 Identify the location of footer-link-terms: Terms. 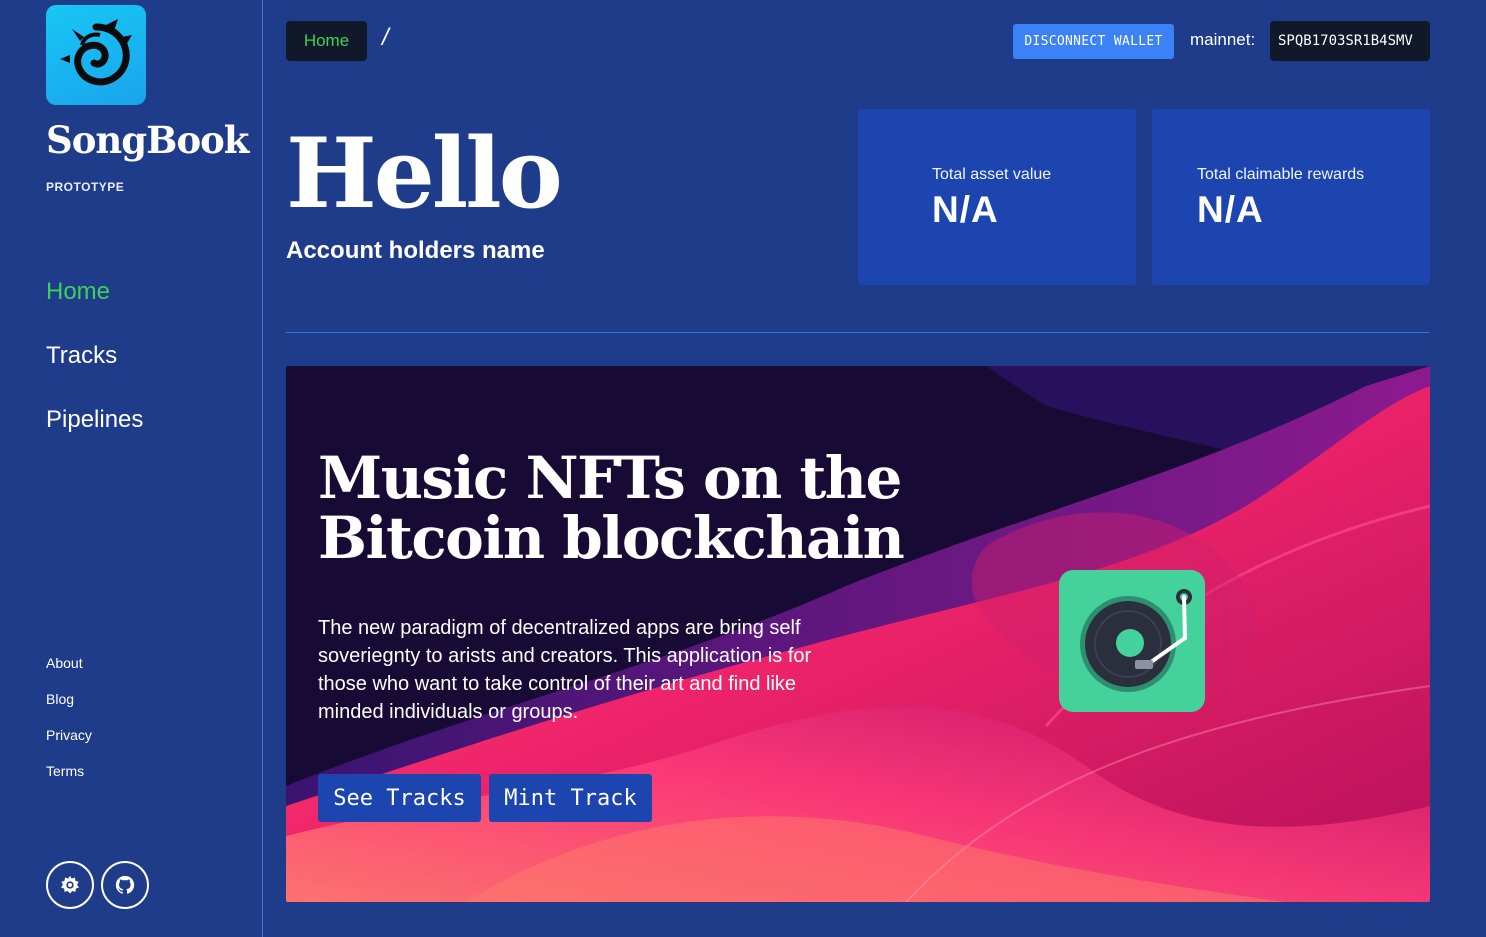
(69, 771).